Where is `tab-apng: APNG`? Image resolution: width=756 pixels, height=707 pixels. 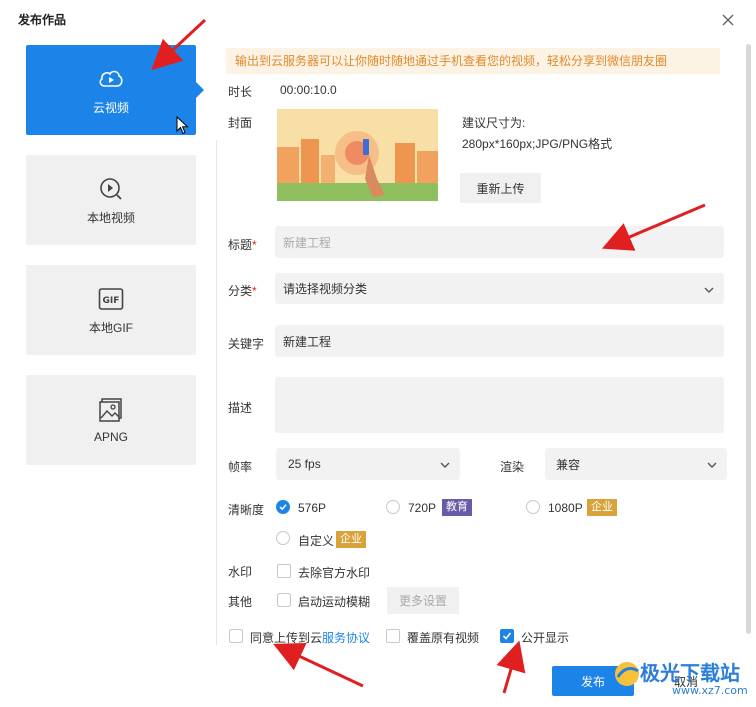 tab-apng: APNG is located at coordinates (111, 420).